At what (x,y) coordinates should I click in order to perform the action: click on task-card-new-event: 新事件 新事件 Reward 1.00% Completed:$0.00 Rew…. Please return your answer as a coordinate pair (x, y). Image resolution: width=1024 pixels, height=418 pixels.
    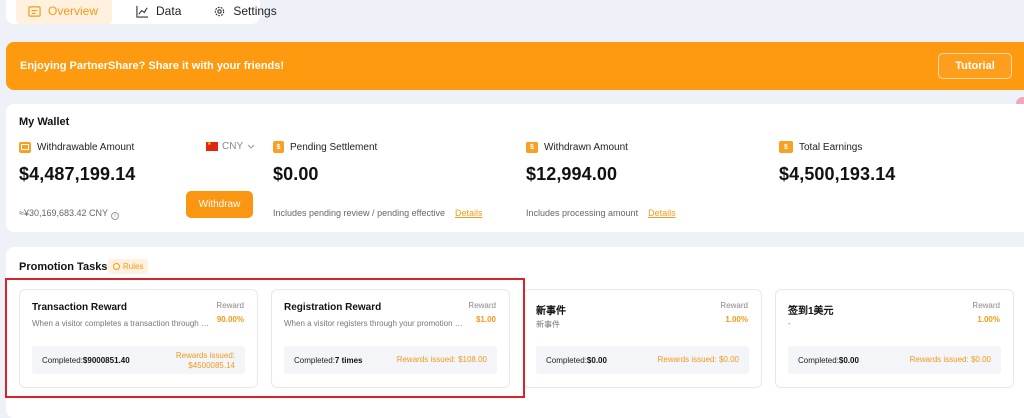
    Looking at the image, I should click on (642, 338).